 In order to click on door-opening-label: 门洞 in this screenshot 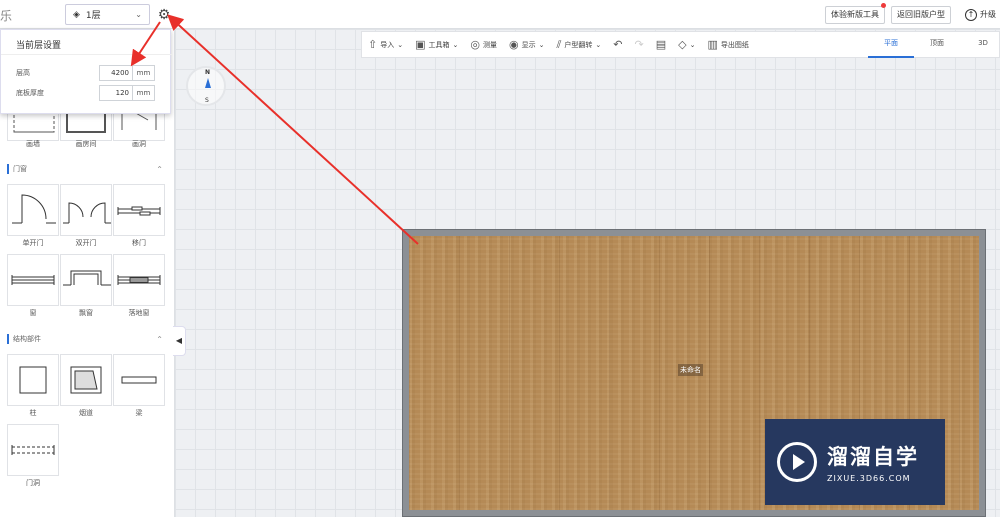, I will do `click(33, 483)`.